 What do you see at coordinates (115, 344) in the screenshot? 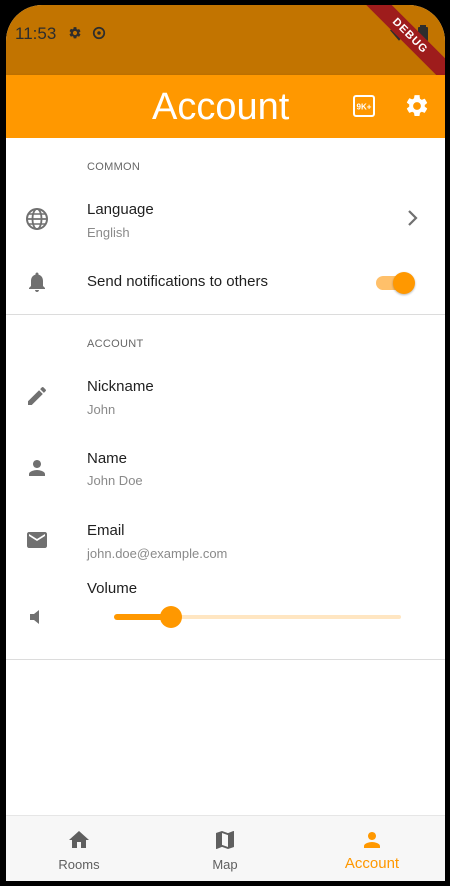
I see `section-header-account: ACCOUNT` at bounding box center [115, 344].